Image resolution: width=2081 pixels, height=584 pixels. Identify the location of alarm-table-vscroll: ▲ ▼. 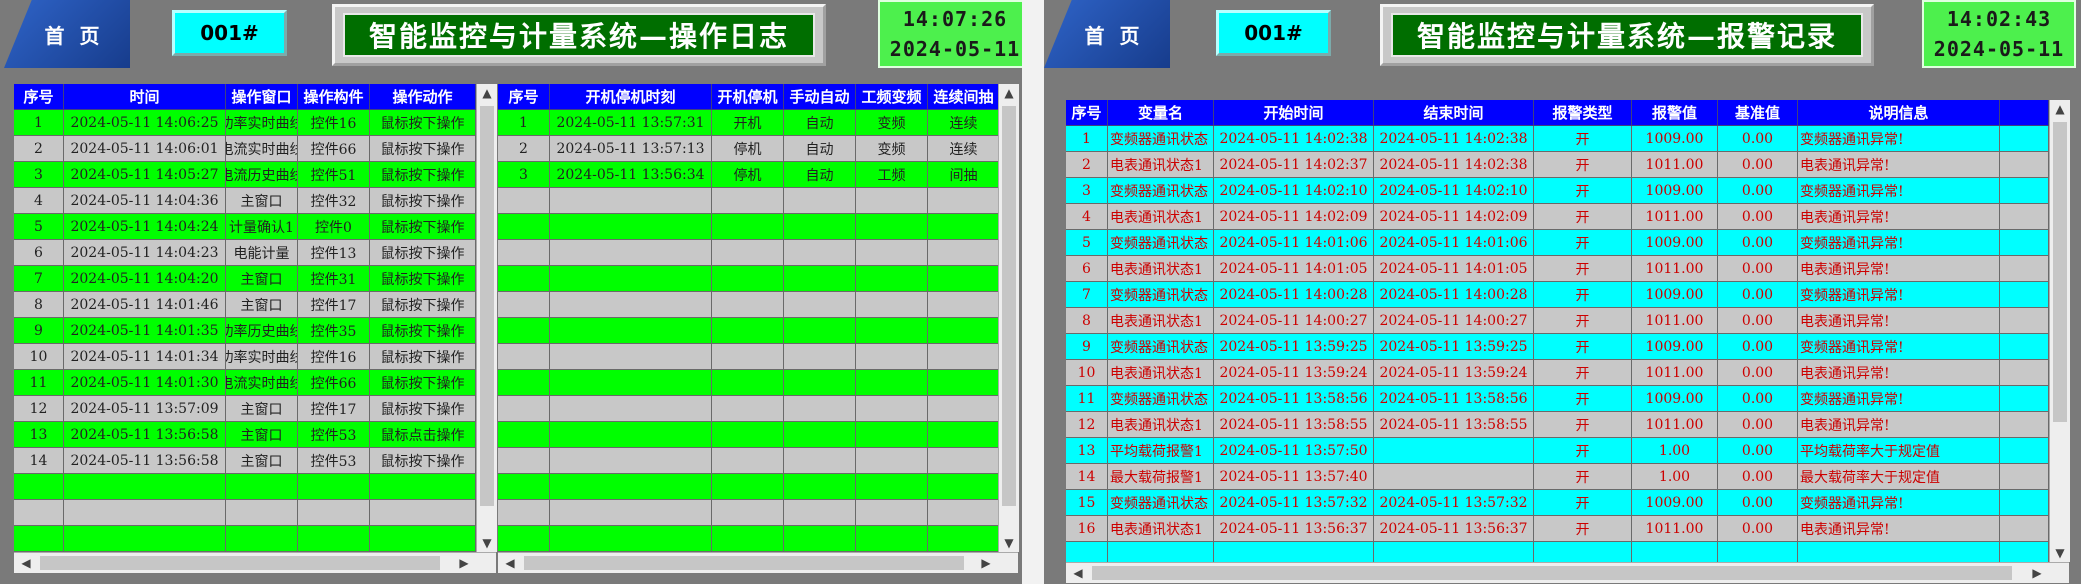
(2059, 331).